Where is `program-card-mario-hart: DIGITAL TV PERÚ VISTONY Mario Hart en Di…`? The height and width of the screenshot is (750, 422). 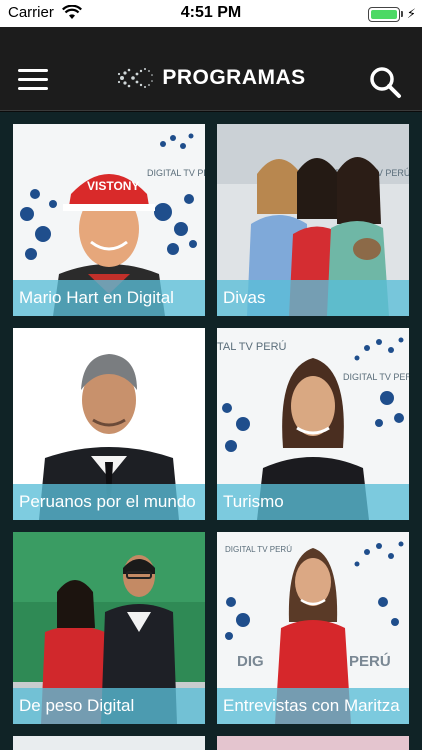 program-card-mario-hart: DIGITAL TV PERÚ VISTONY Mario Hart en Di… is located at coordinates (109, 220).